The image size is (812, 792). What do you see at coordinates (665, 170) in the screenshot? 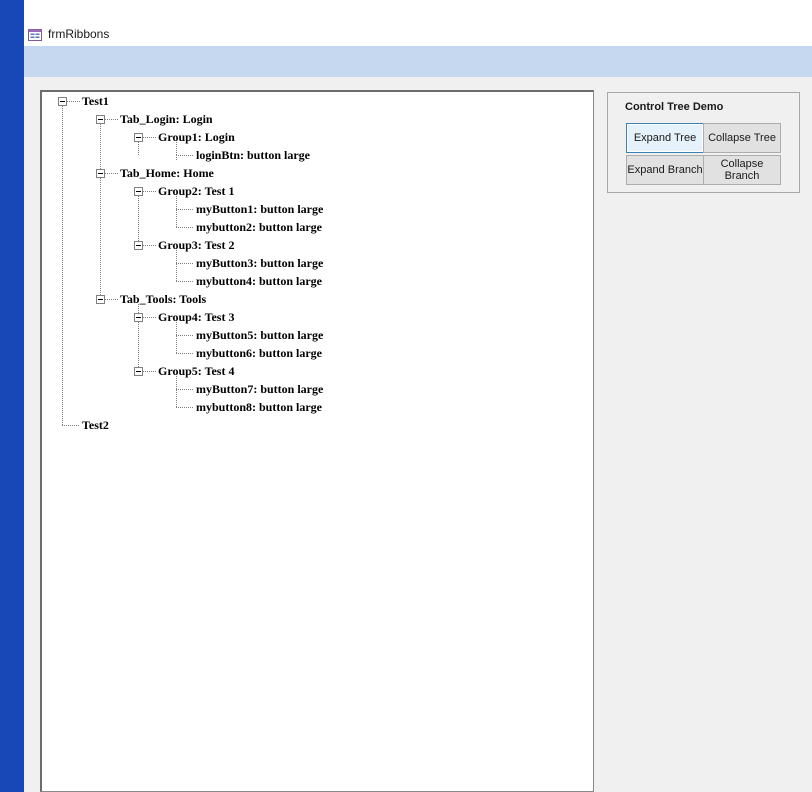
I see `expand-branch-button: Expand Branch` at bounding box center [665, 170].